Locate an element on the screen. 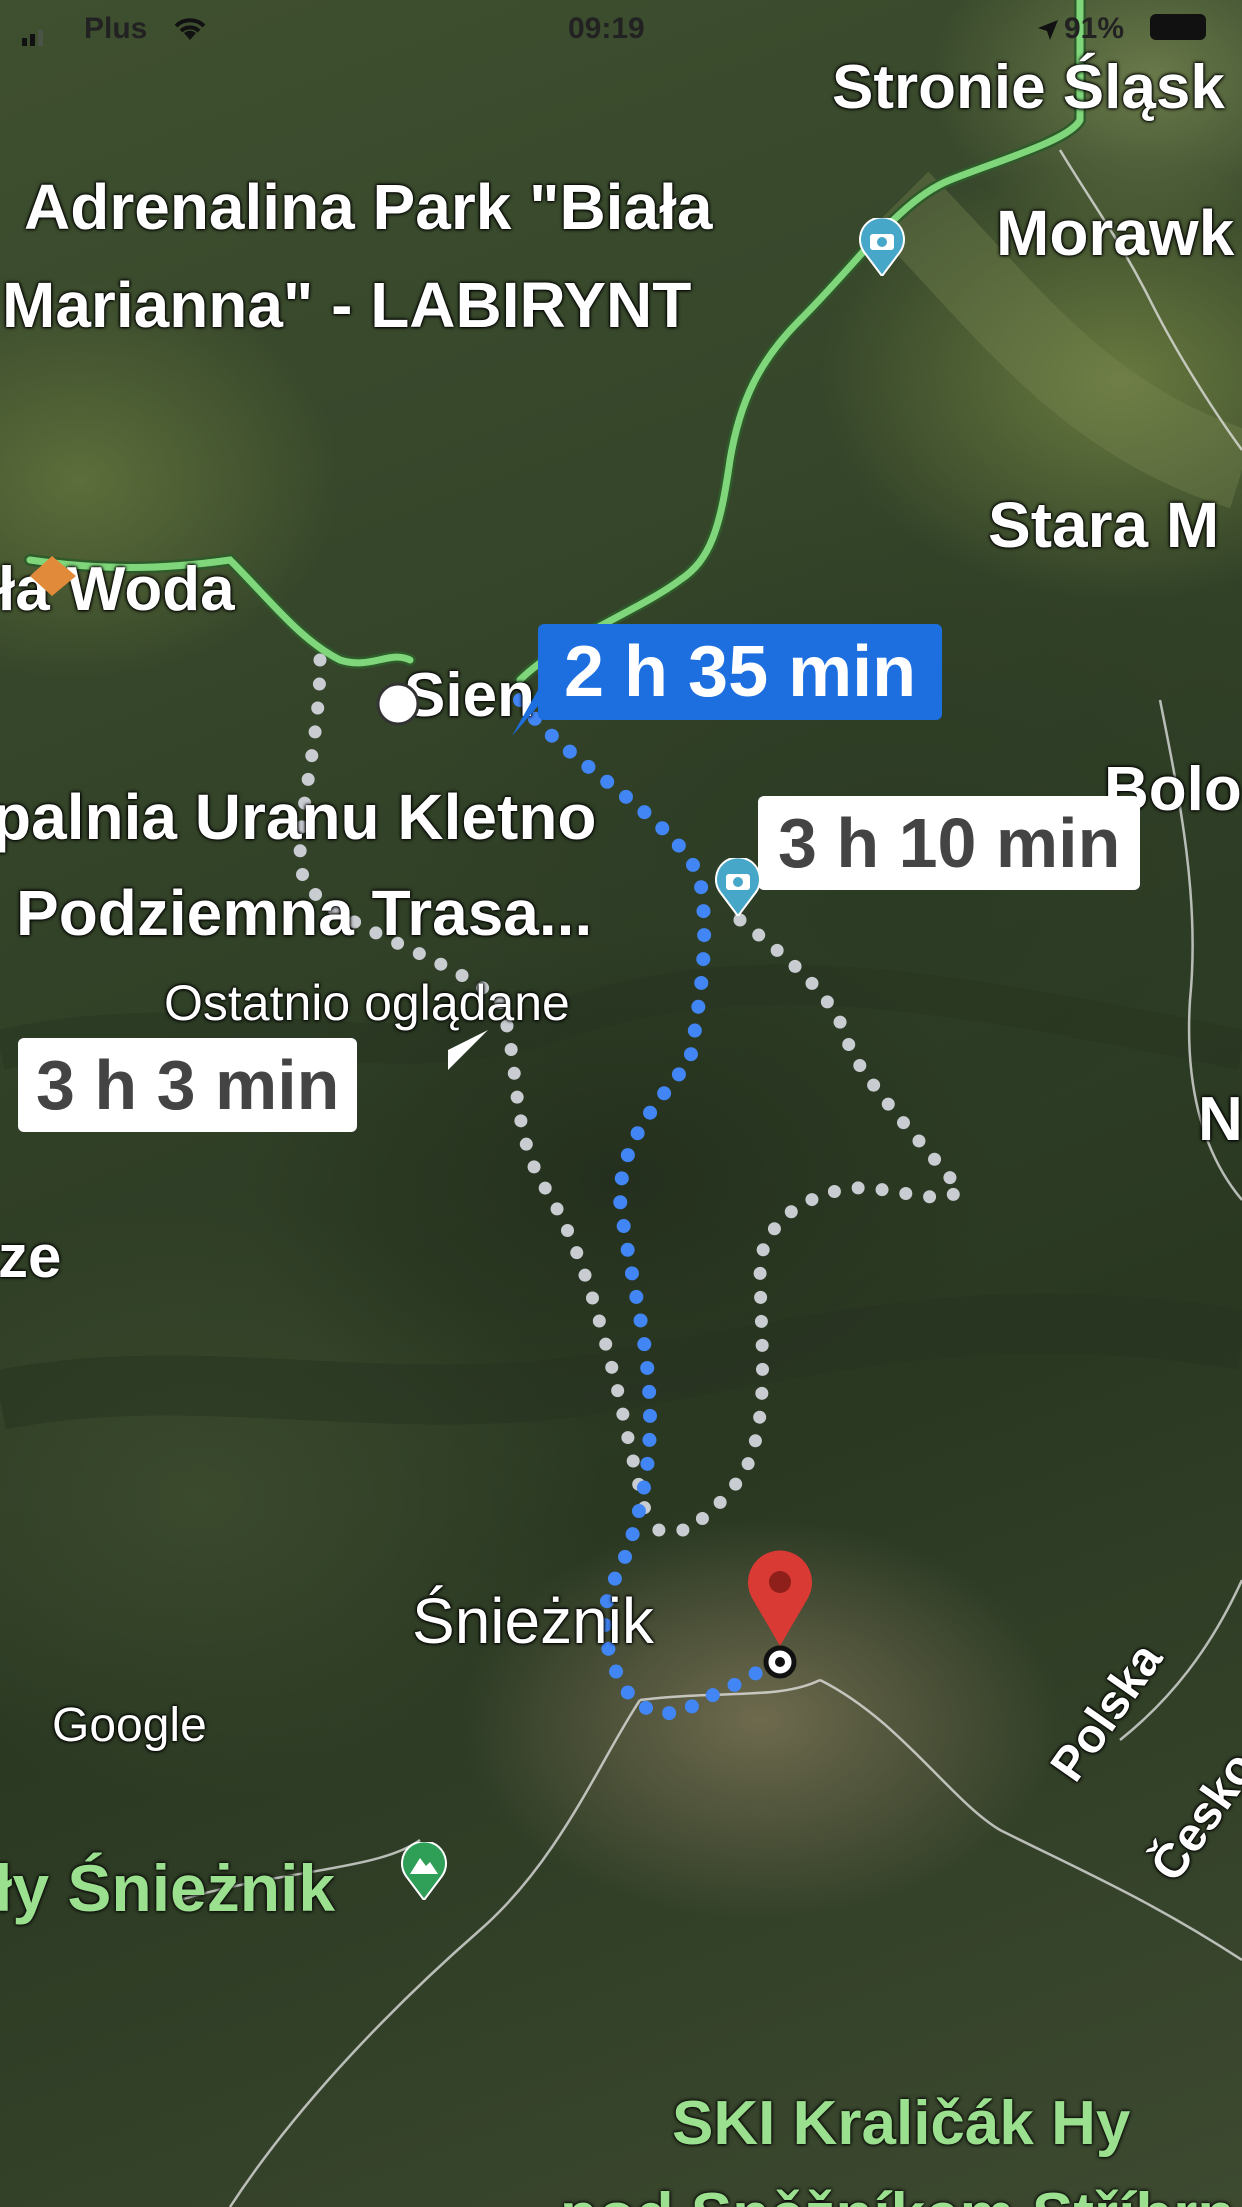 The height and width of the screenshot is (2207, 1242). place-ski-line1: SKI Kraličák Hy is located at coordinates (901, 2123).